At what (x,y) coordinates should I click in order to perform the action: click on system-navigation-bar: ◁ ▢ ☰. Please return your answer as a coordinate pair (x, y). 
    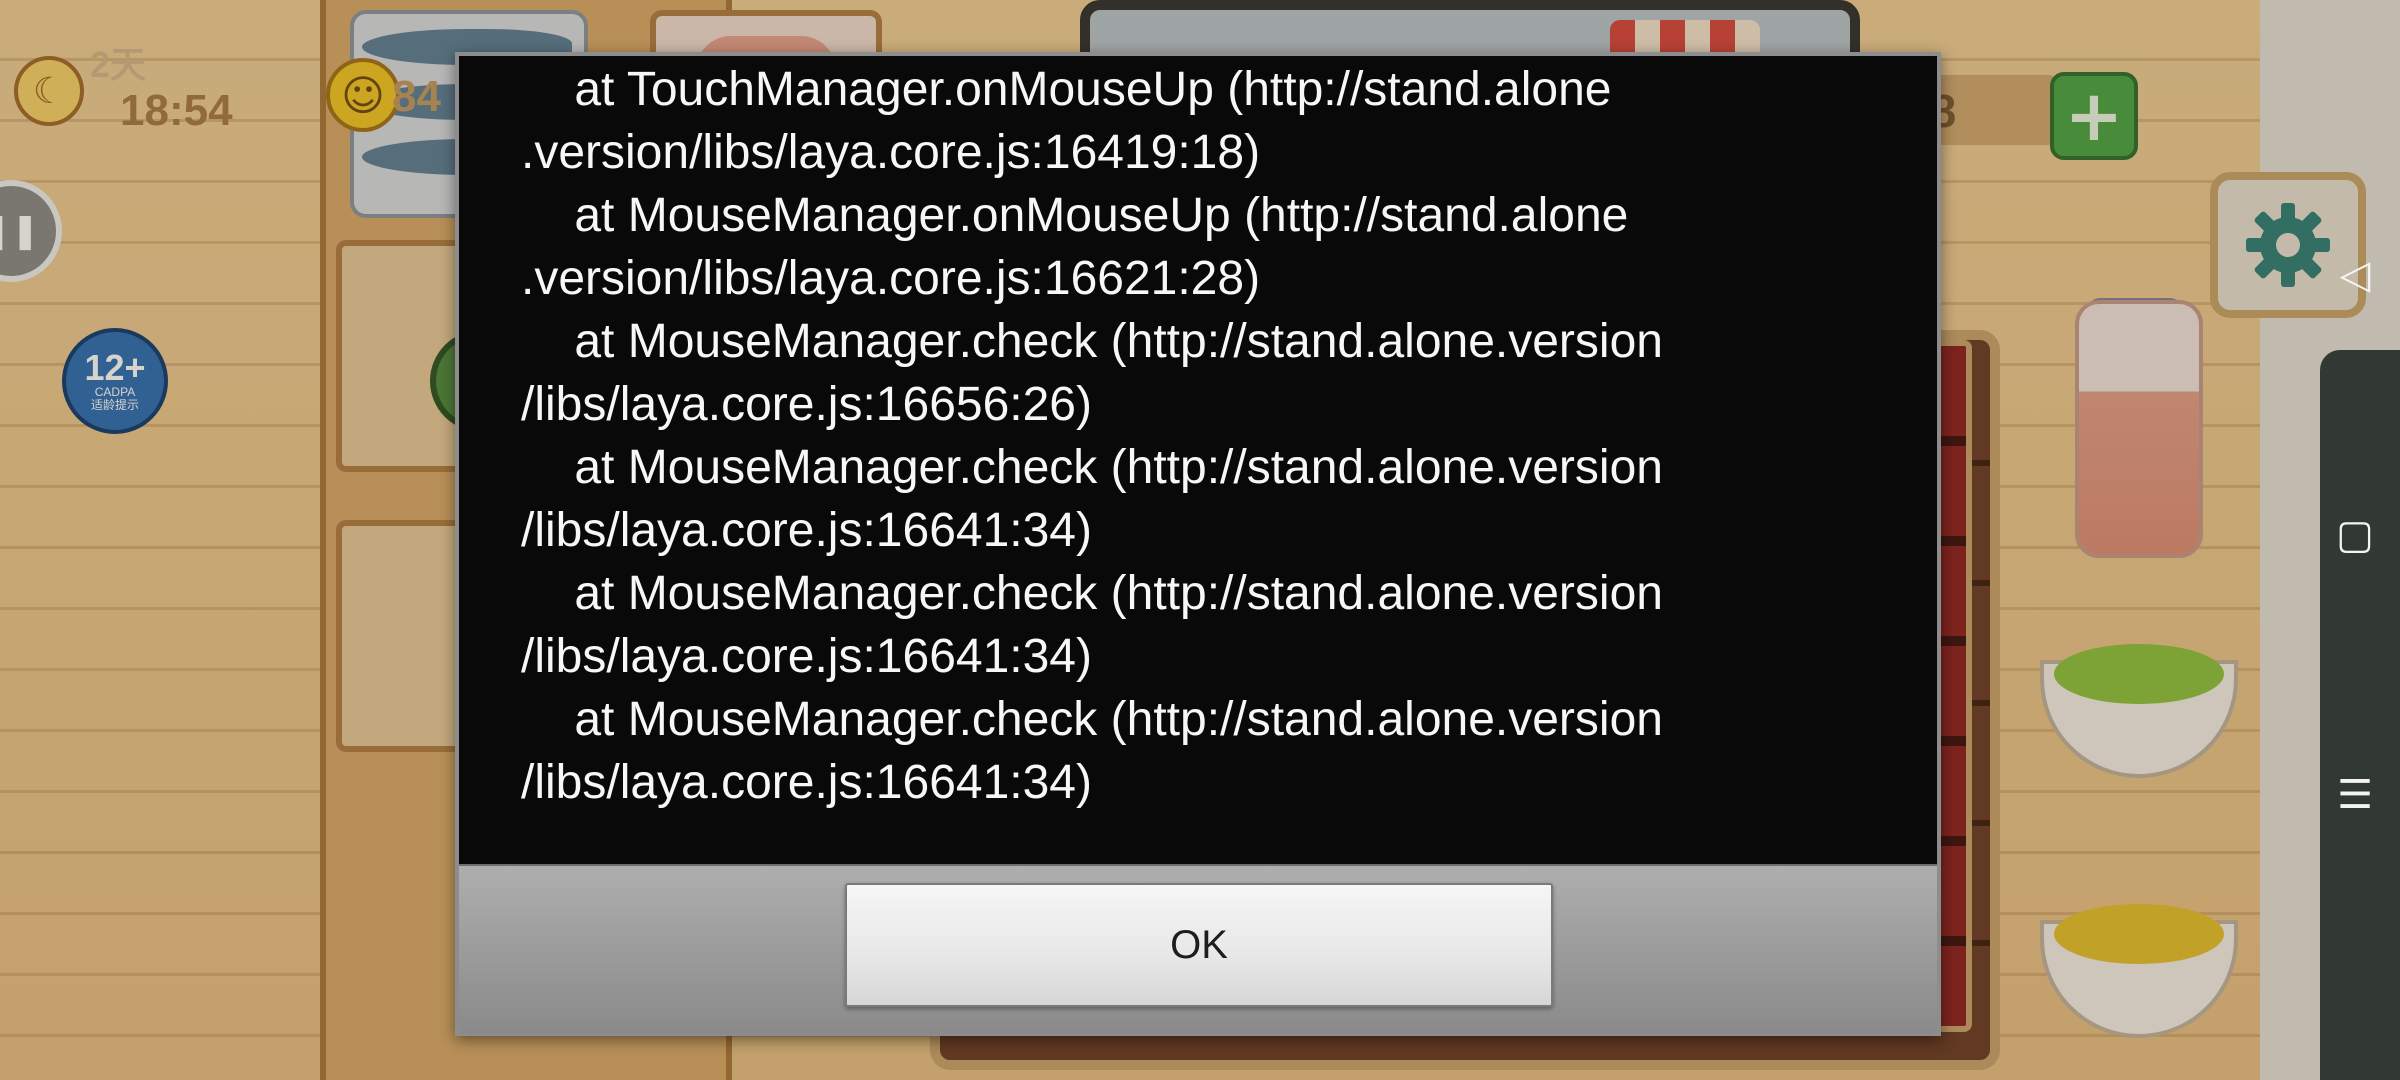
    Looking at the image, I should click on (2355, 540).